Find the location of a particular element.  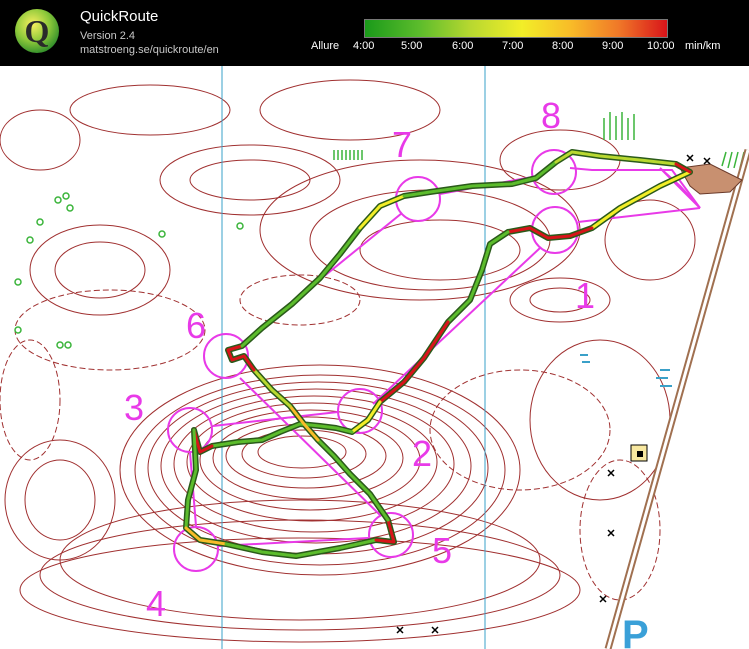

app-title: QuickRoute is located at coordinates (119, 16).